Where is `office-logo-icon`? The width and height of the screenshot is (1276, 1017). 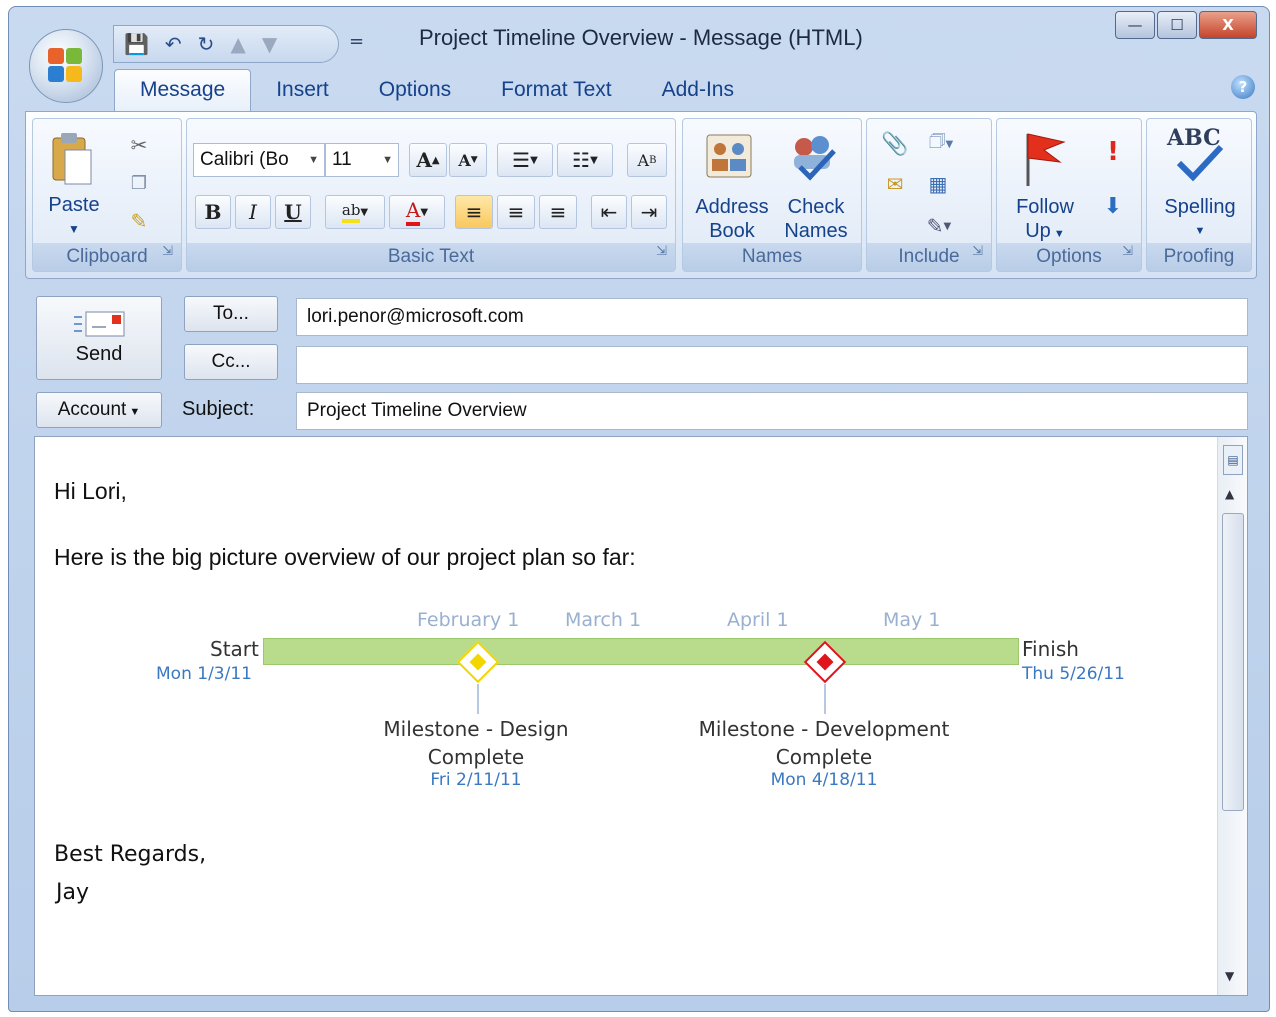
office-logo-icon is located at coordinates (66, 66).